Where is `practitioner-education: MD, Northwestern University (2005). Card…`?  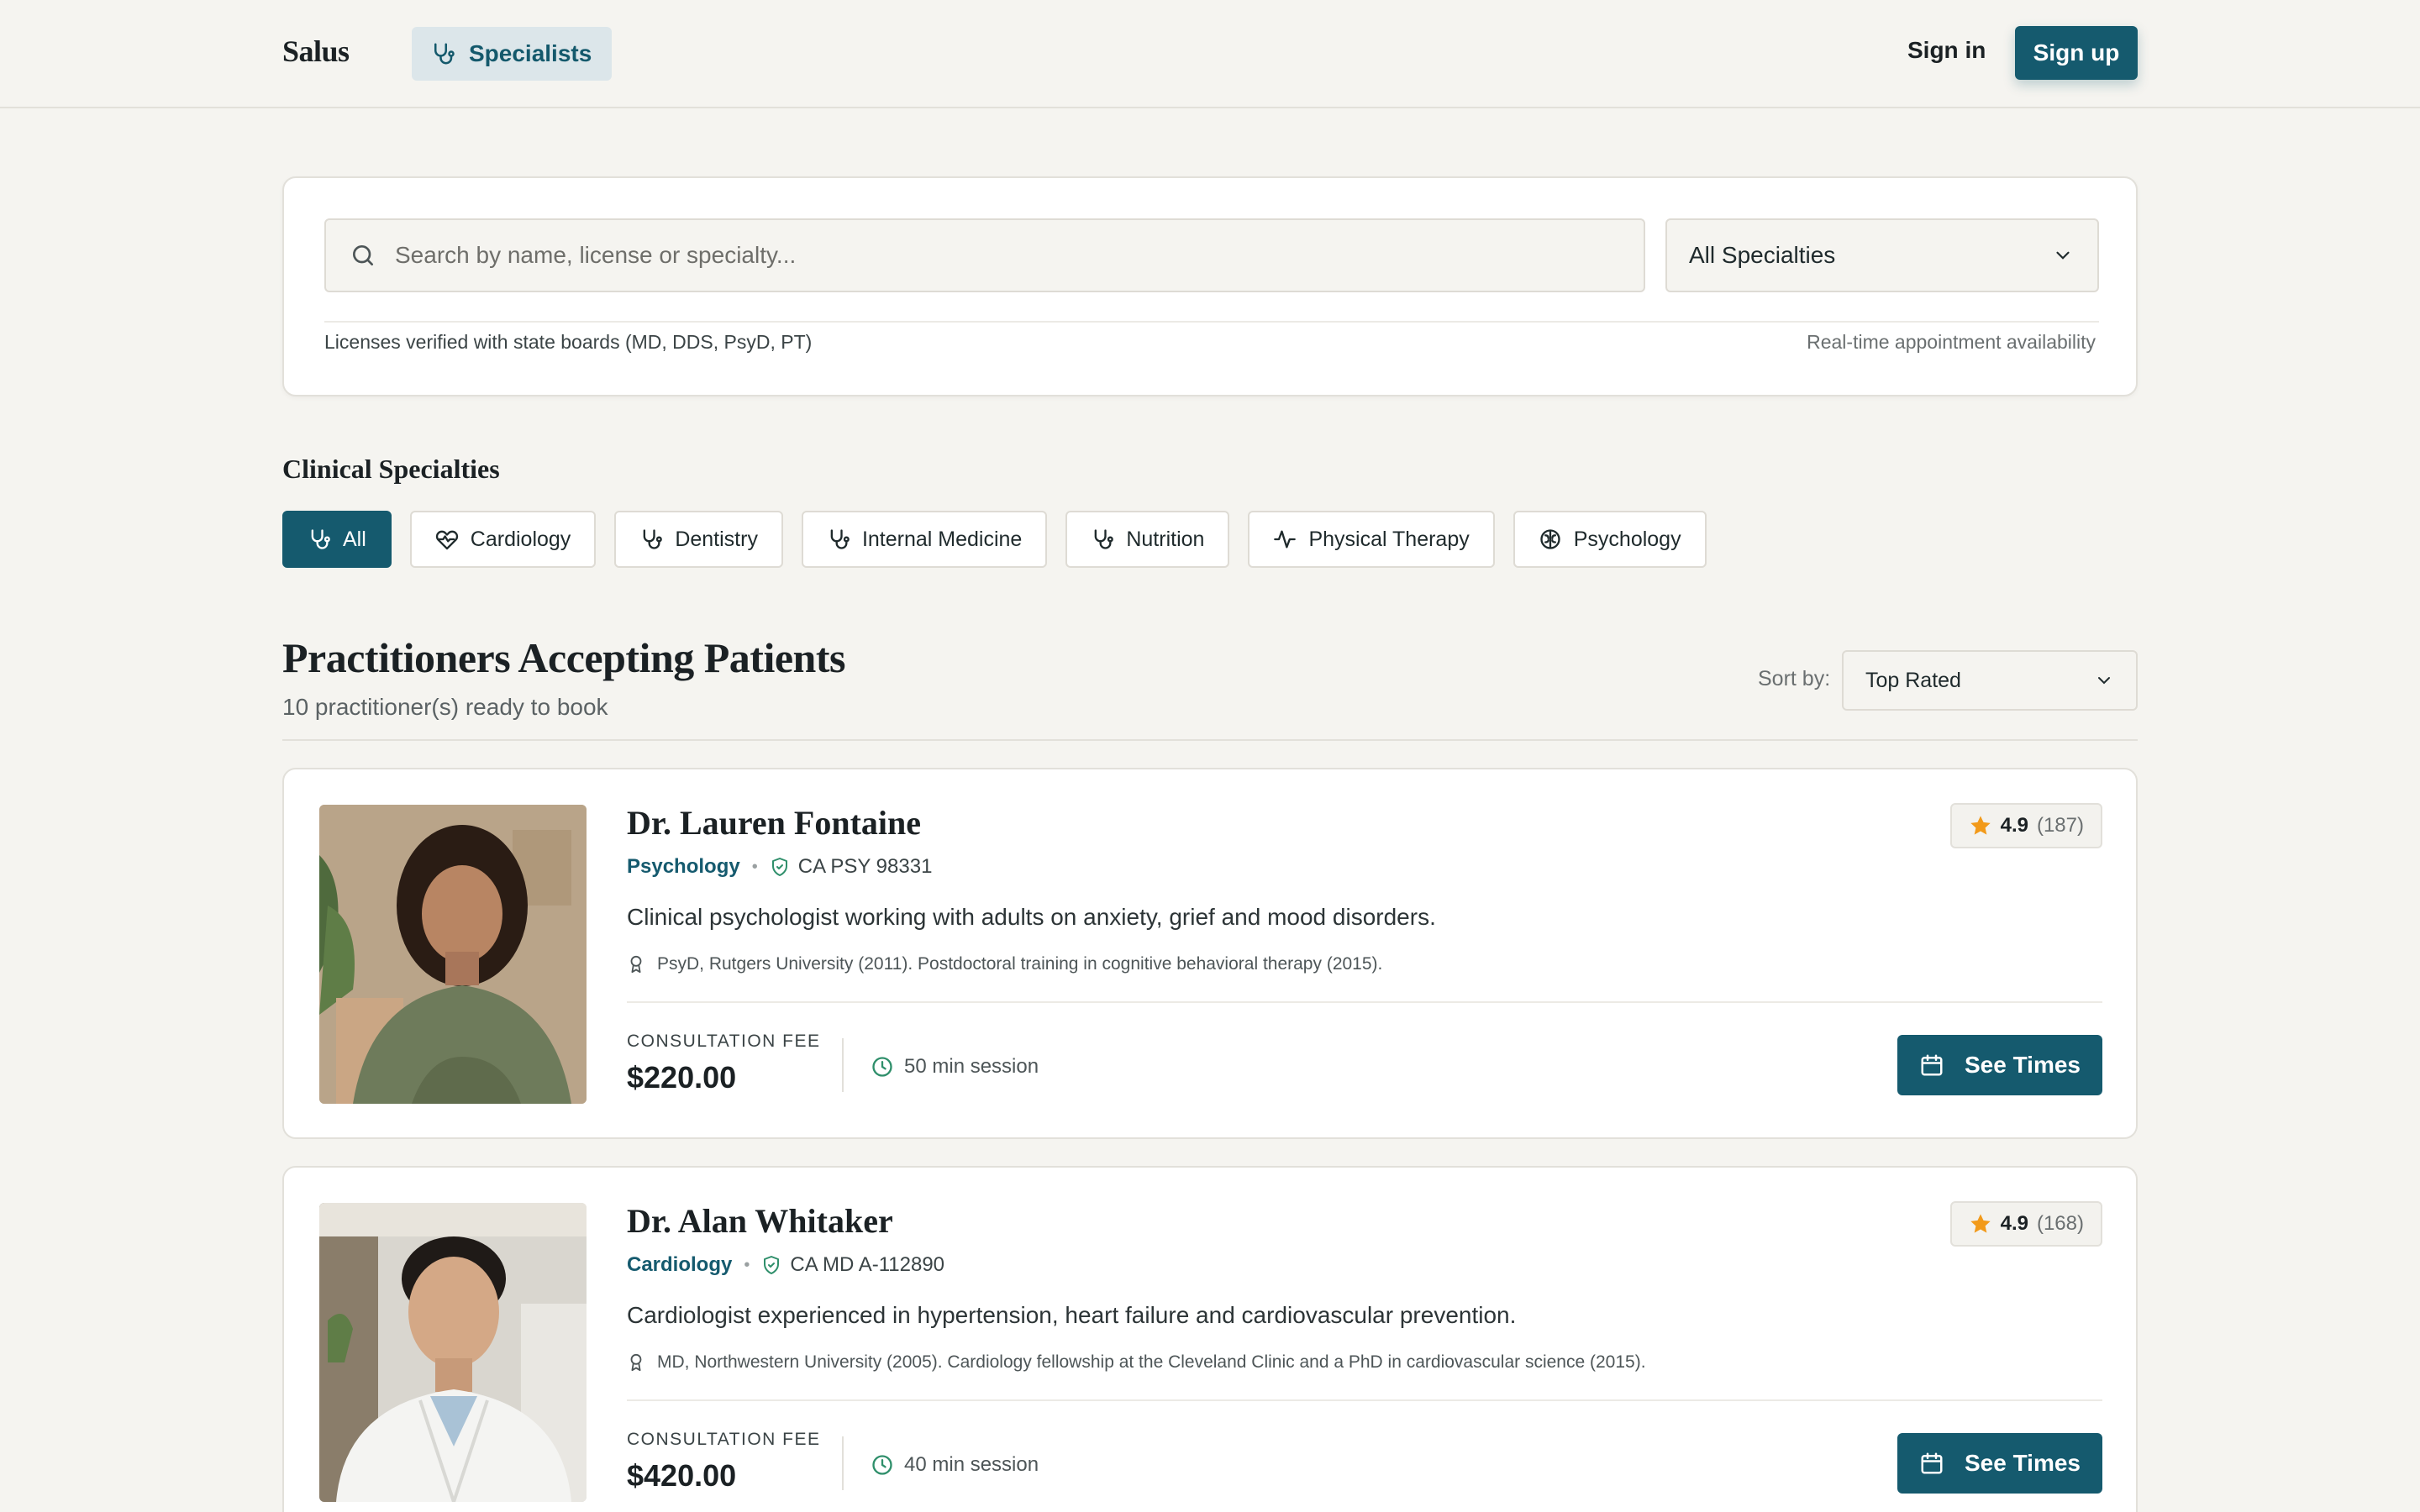 practitioner-education: MD, Northwestern University (2005). Card… is located at coordinates (1136, 1362).